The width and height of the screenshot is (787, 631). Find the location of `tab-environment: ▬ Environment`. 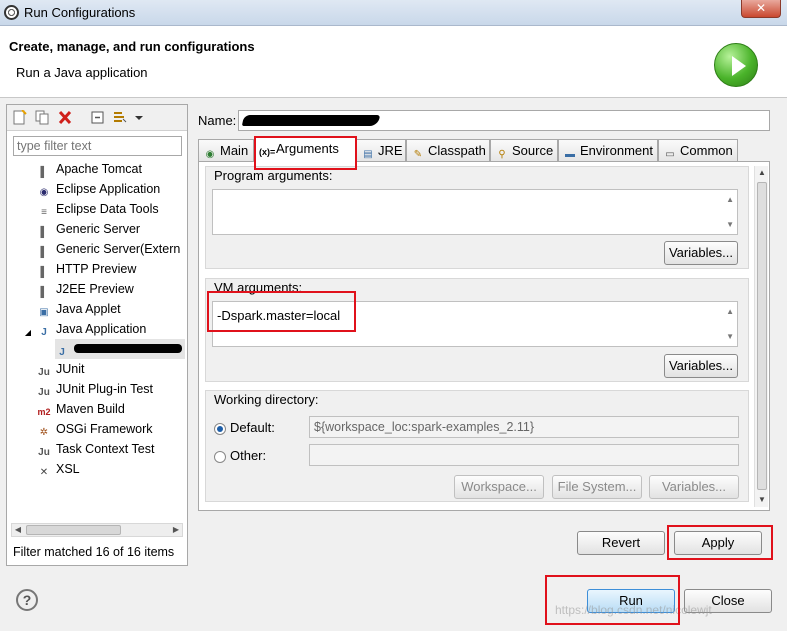

tab-environment: ▬ Environment is located at coordinates (608, 150).